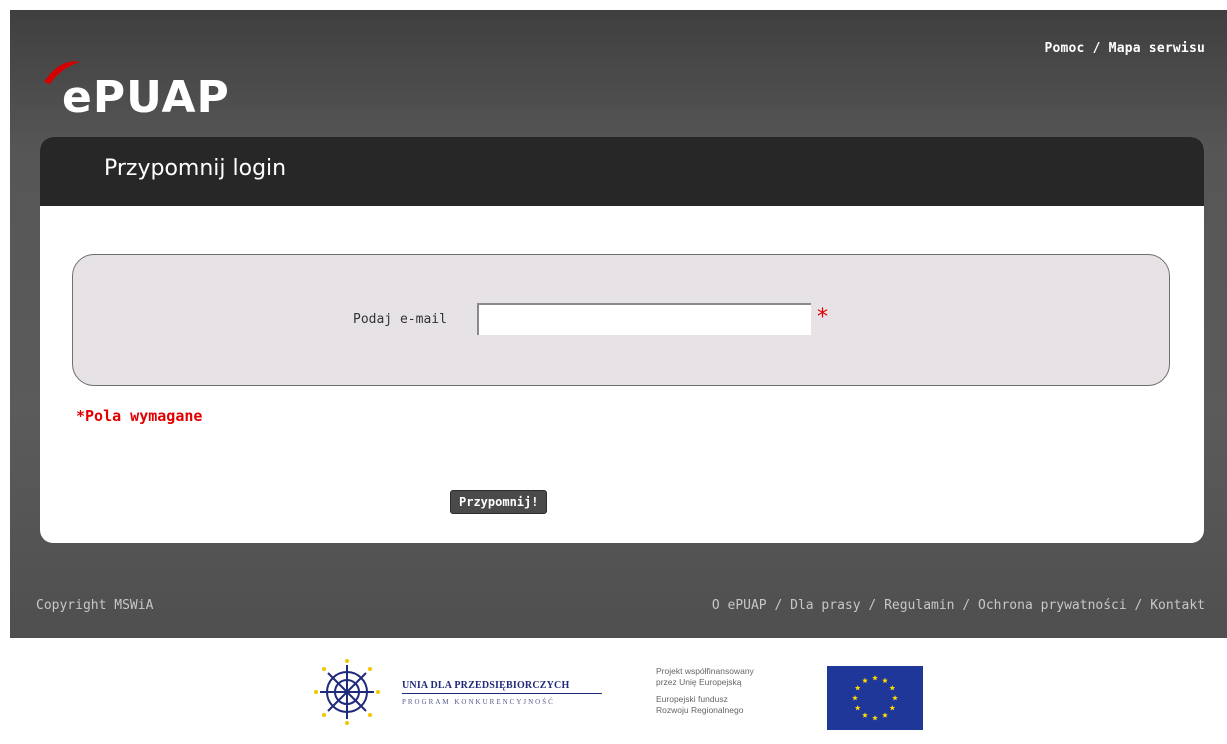 The height and width of the screenshot is (744, 1227). I want to click on logo-text: ePUAP, so click(146, 96).